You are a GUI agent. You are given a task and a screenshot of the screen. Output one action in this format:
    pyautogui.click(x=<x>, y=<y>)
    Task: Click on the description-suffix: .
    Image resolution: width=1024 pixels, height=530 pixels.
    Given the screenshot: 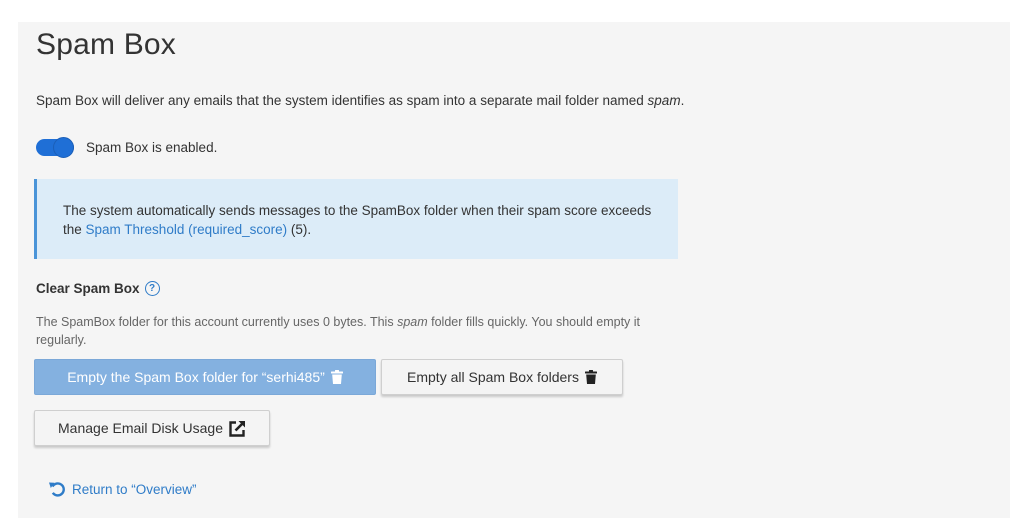 What is the action you would take?
    pyautogui.click(x=682, y=100)
    